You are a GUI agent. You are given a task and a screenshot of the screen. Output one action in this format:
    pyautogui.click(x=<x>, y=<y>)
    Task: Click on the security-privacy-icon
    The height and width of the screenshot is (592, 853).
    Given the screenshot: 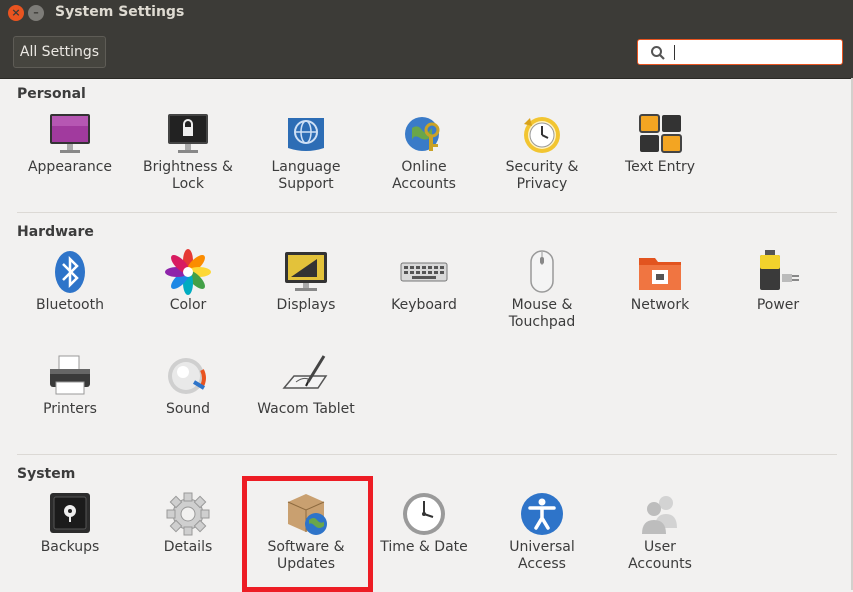 What is the action you would take?
    pyautogui.click(x=542, y=134)
    